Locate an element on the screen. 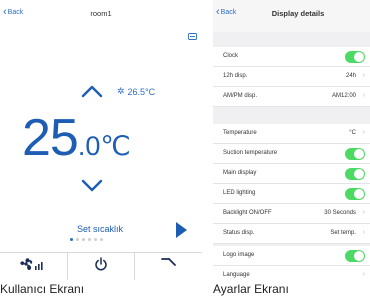 Image resolution: width=370 pixels, height=300 pixels. settings-row: 12h disp. 24h › is located at coordinates (291, 77).